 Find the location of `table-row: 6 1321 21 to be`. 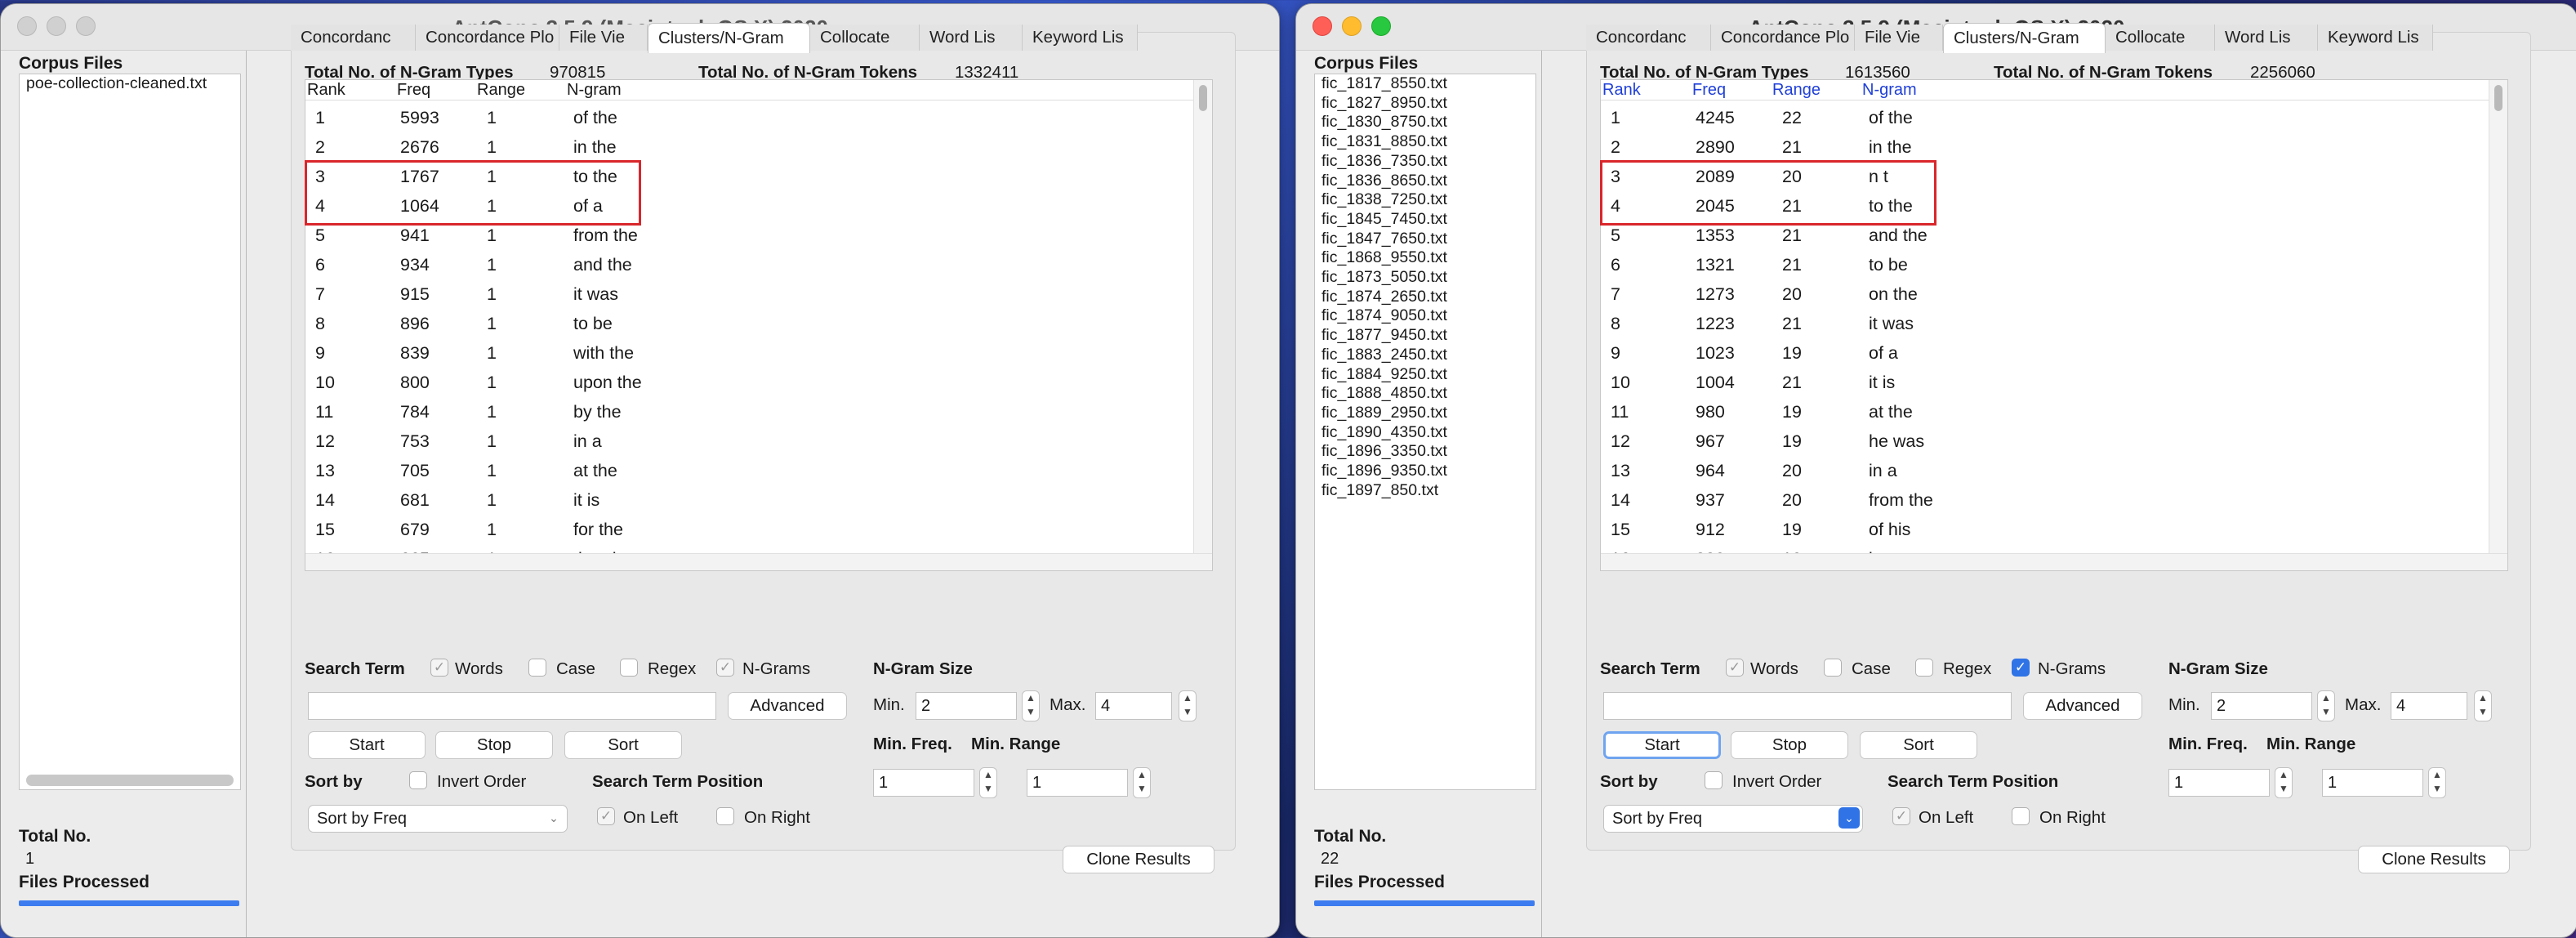

table-row: 6 1321 21 to be is located at coordinates (2044, 264).